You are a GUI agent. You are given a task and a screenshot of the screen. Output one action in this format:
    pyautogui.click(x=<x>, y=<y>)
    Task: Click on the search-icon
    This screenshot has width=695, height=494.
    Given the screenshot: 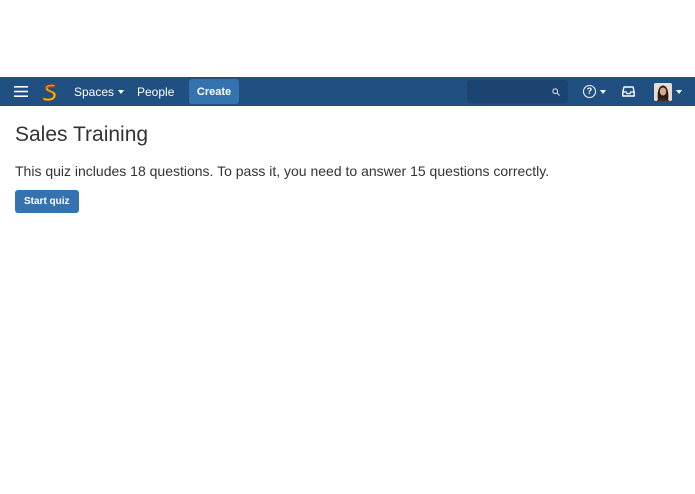 What is the action you would take?
    pyautogui.click(x=556, y=92)
    